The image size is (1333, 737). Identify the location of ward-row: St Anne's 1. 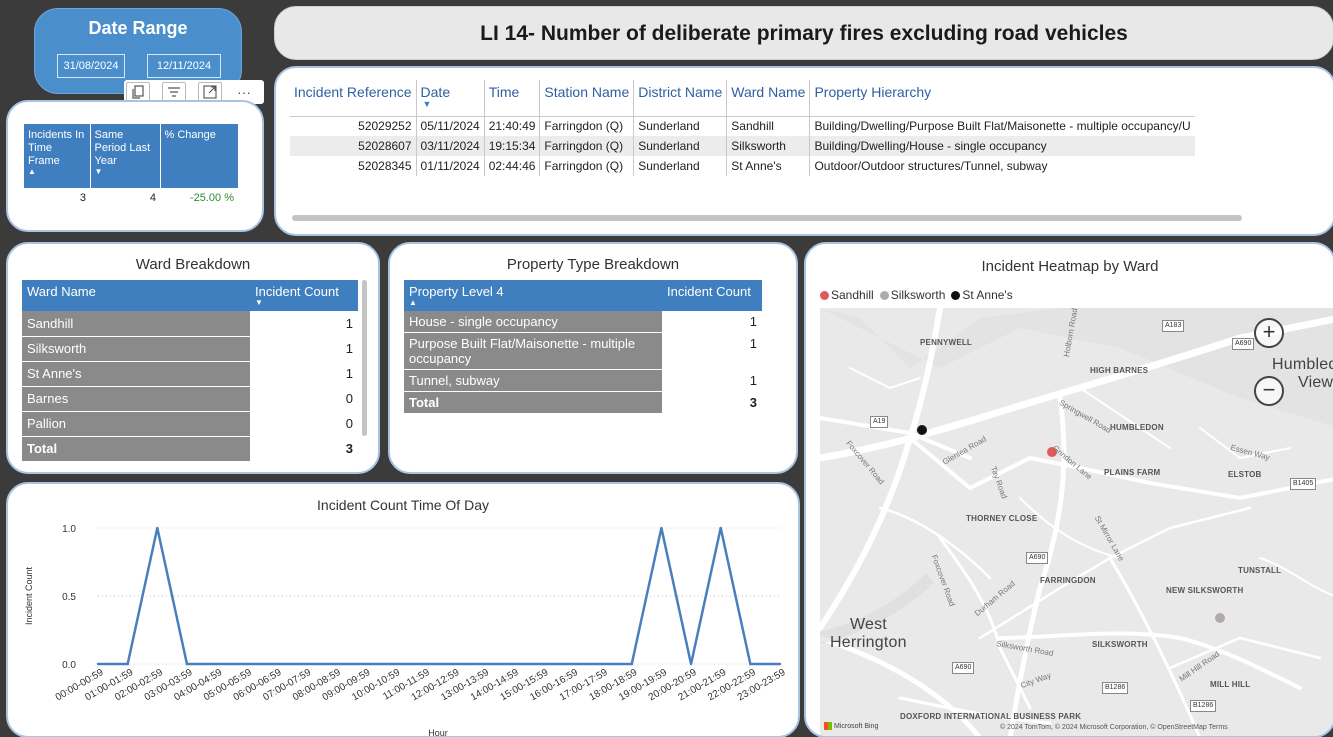
(190, 374).